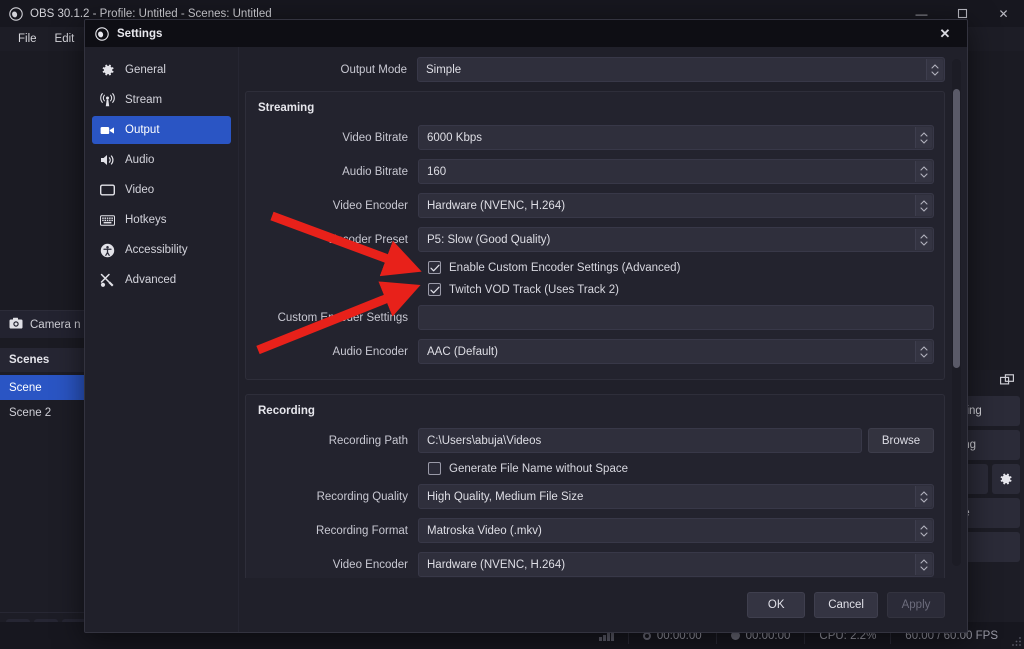  What do you see at coordinates (640, 440) in the screenshot?
I see `recording-path-input: C:\Users\abuja\Videos` at bounding box center [640, 440].